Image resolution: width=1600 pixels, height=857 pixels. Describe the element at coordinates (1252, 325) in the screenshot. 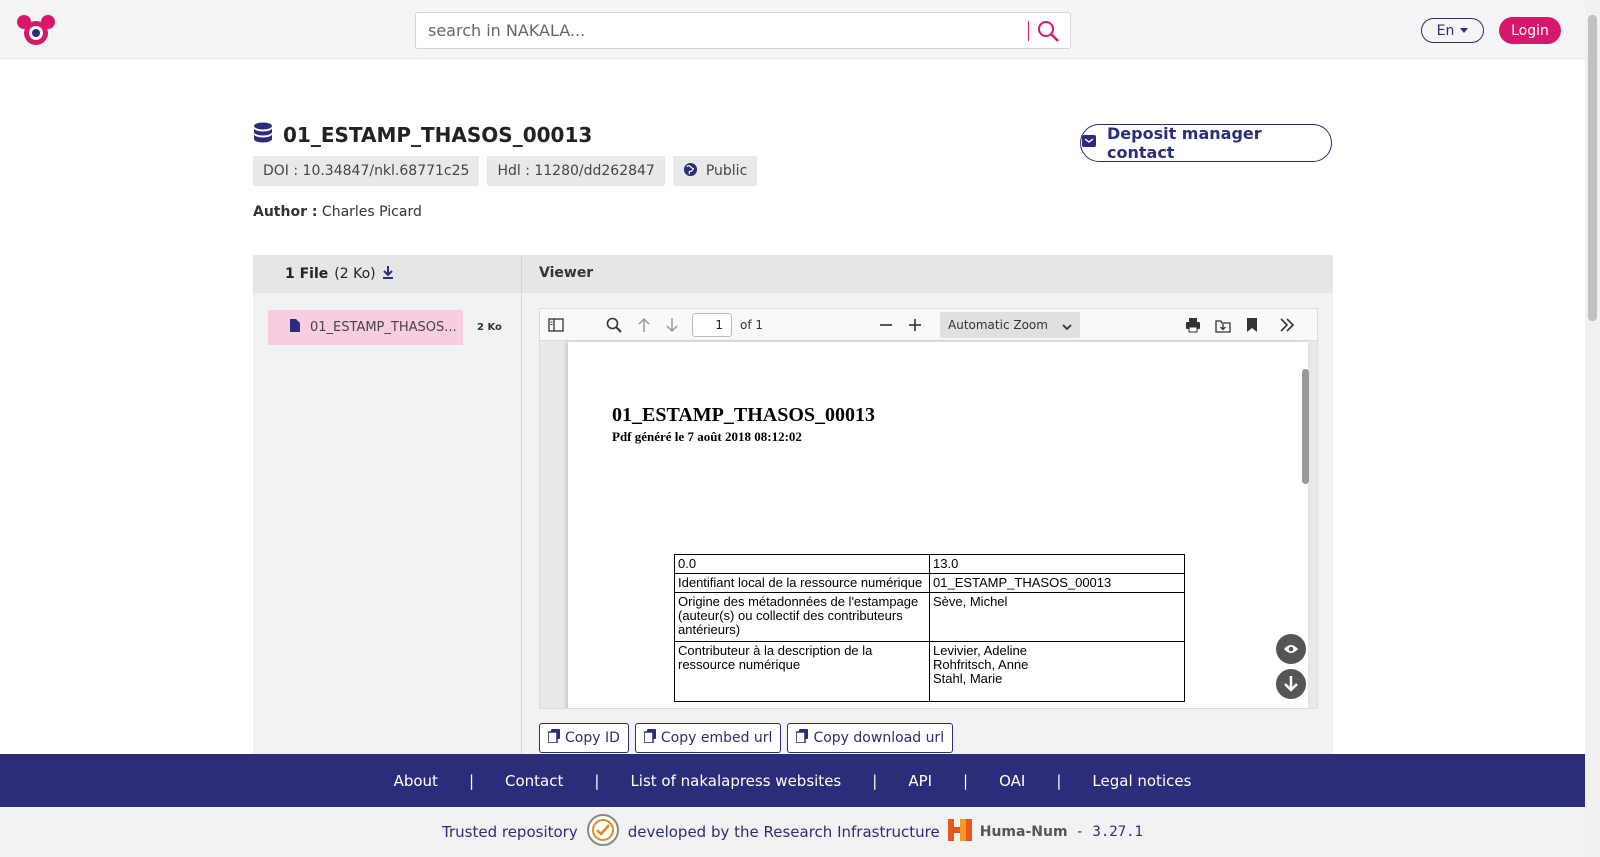

I see `bookmark-icon` at that location.